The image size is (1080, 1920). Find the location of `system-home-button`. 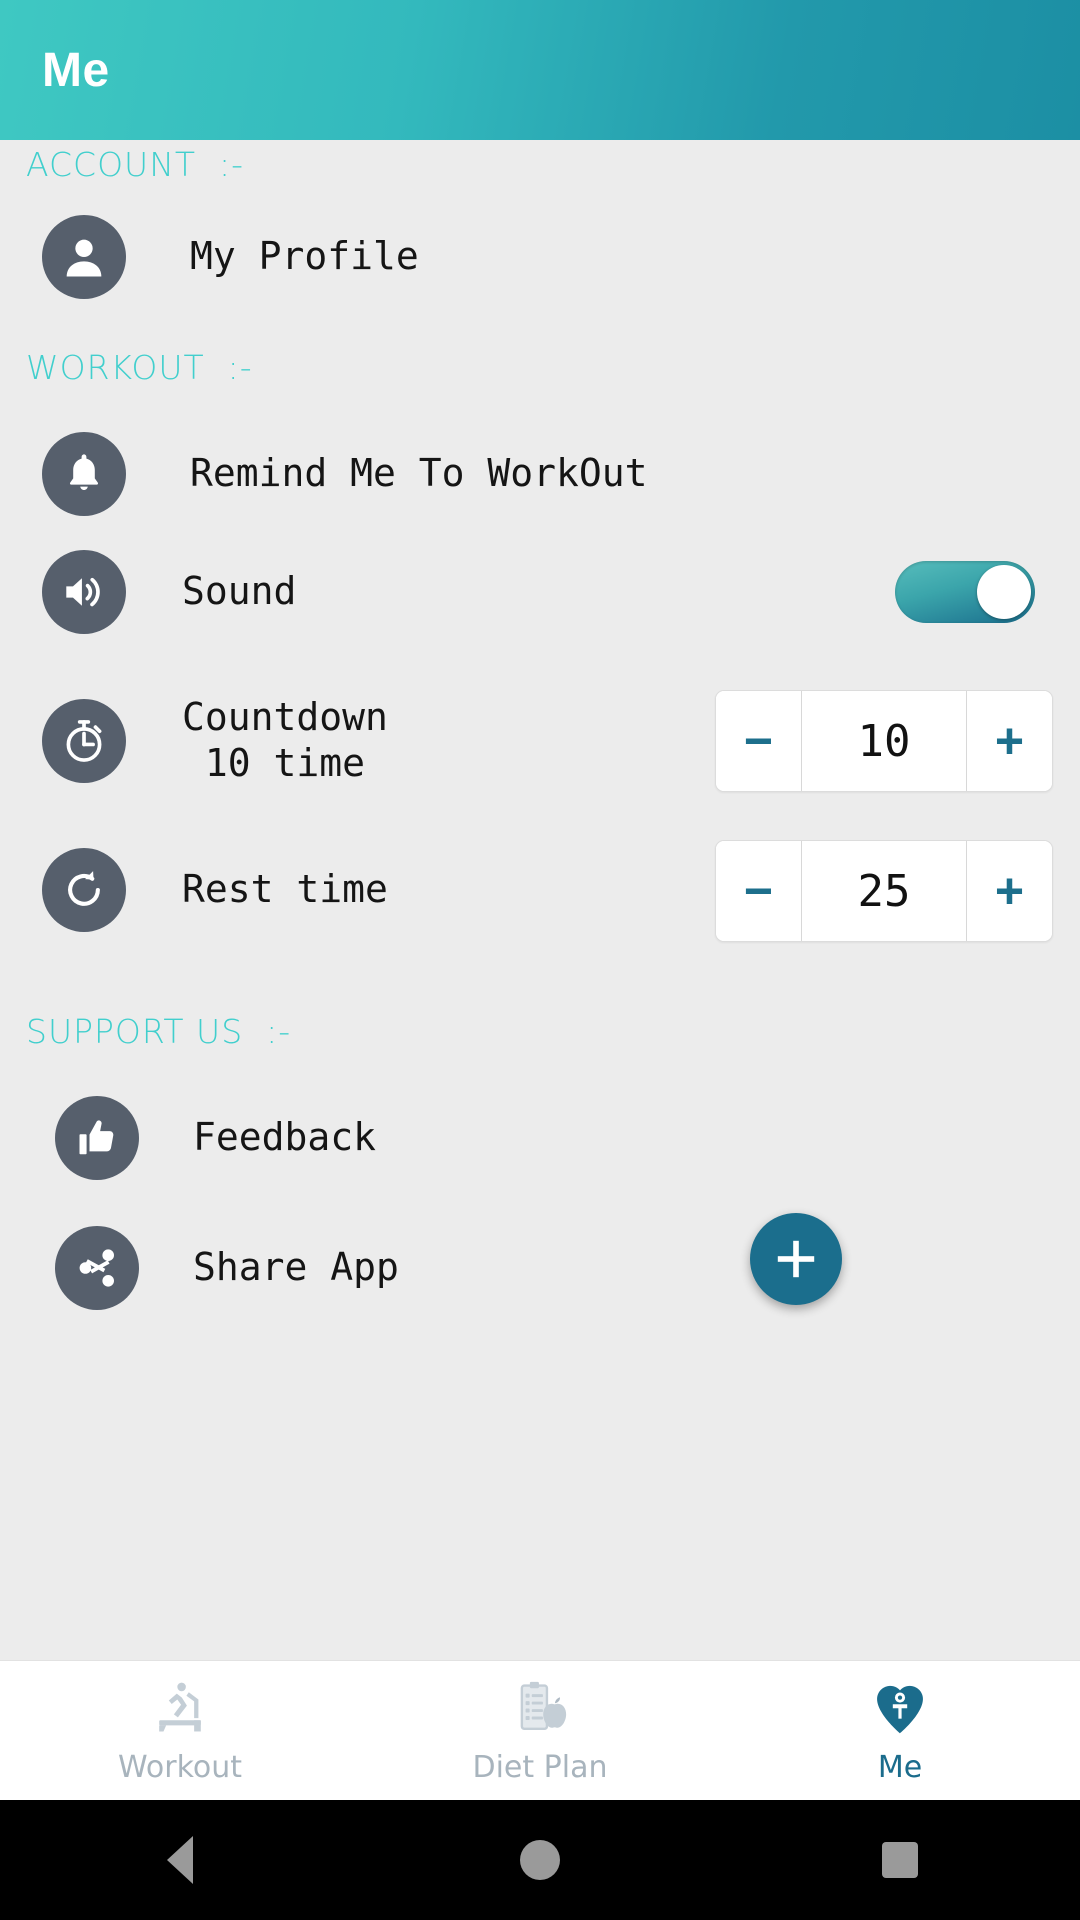

system-home-button is located at coordinates (540, 1860).